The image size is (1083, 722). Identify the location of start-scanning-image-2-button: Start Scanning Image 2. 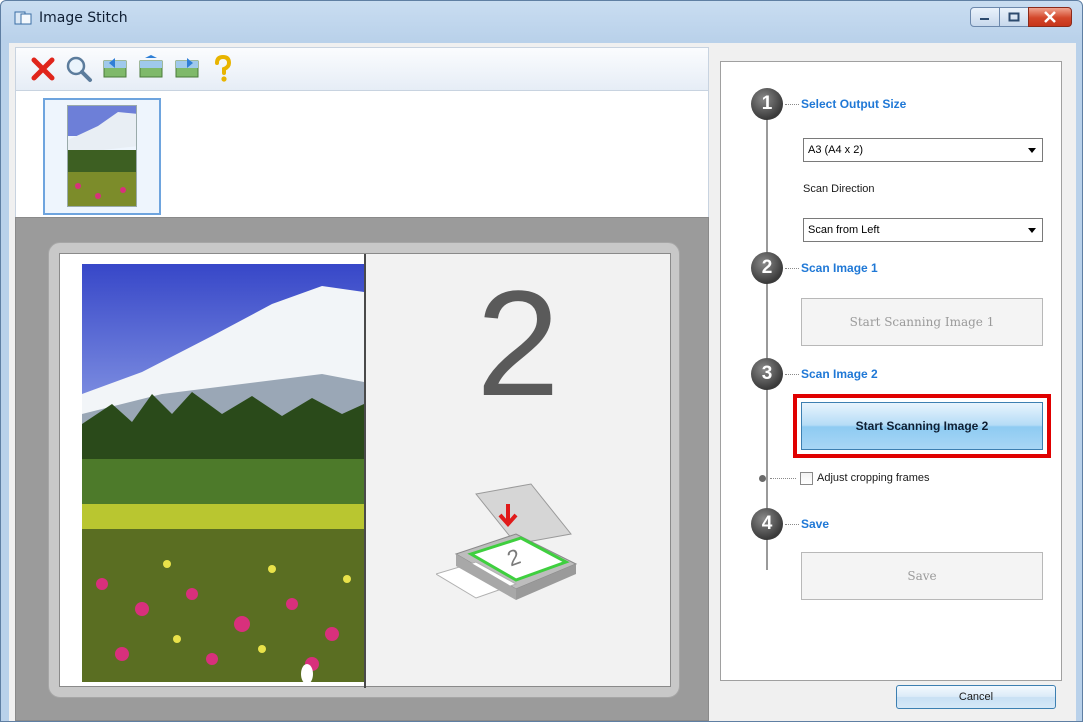
(922, 426).